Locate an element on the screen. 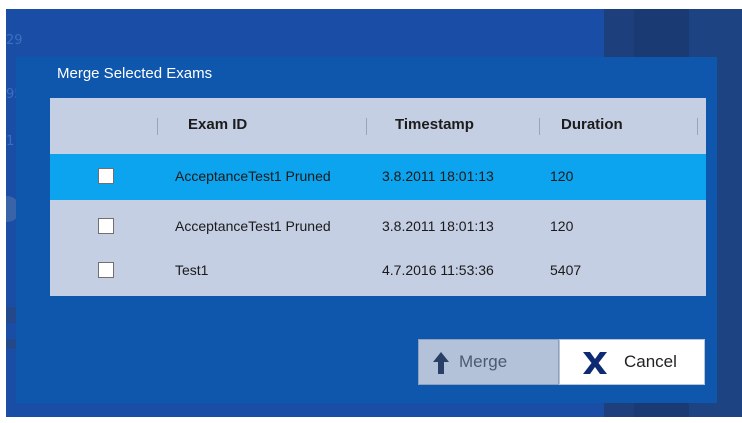 This screenshot has height=423, width=742. cancel-button: Cancel is located at coordinates (632, 362).